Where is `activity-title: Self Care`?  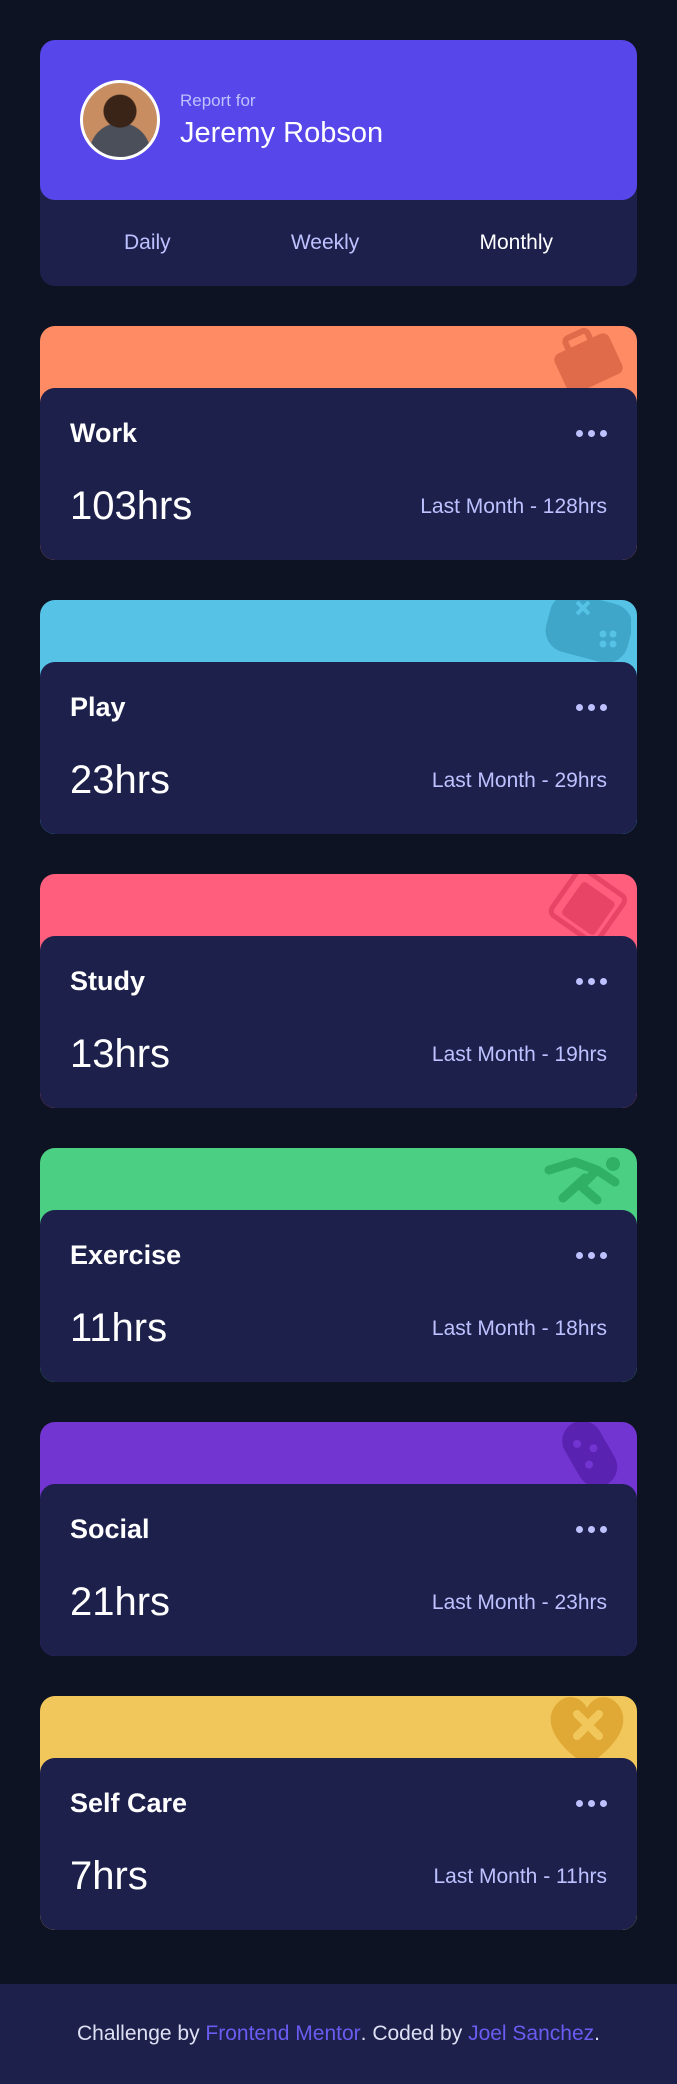 activity-title: Self Care is located at coordinates (129, 1802).